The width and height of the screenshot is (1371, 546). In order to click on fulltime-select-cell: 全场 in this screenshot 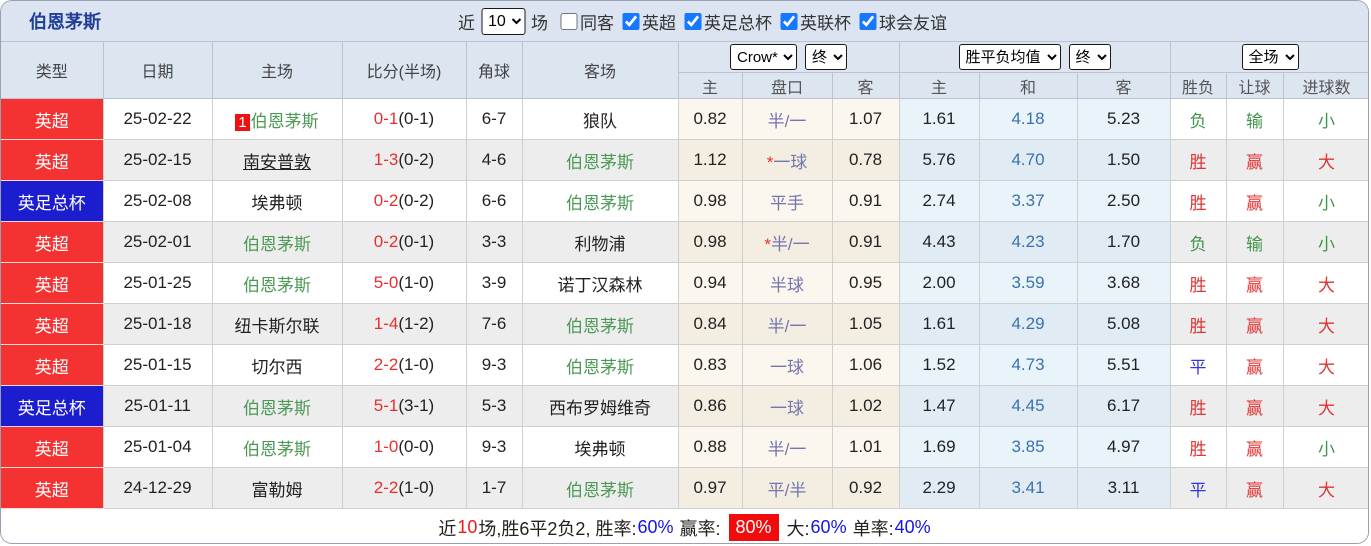, I will do `click(1269, 57)`.